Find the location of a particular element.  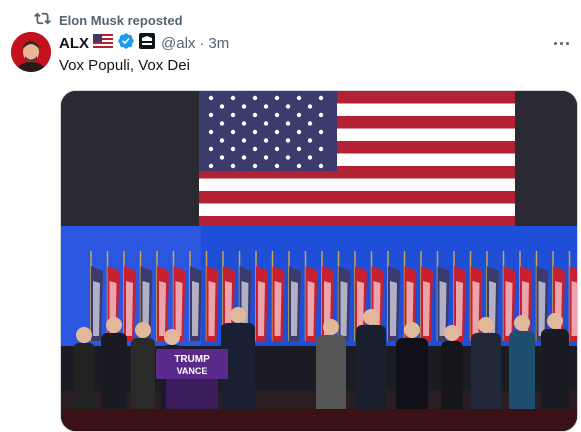

repost-context: Elon Musk reposted is located at coordinates (108, 20).